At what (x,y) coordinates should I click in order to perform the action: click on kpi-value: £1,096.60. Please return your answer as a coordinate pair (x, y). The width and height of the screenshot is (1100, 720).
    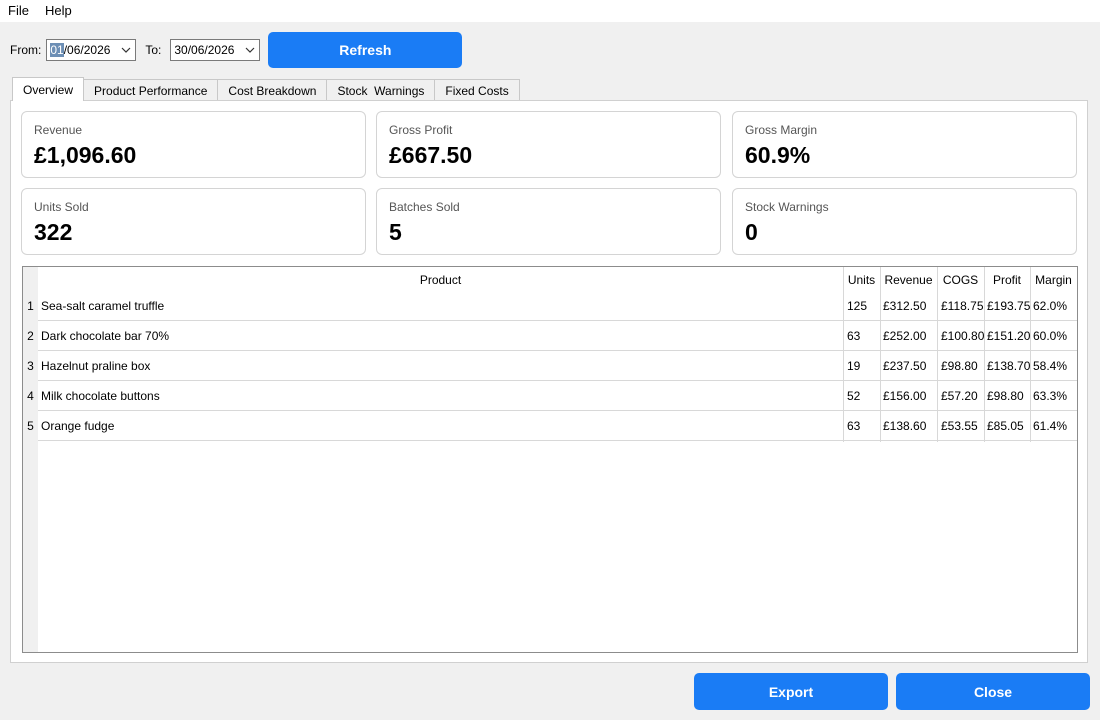
    Looking at the image, I should click on (85, 155).